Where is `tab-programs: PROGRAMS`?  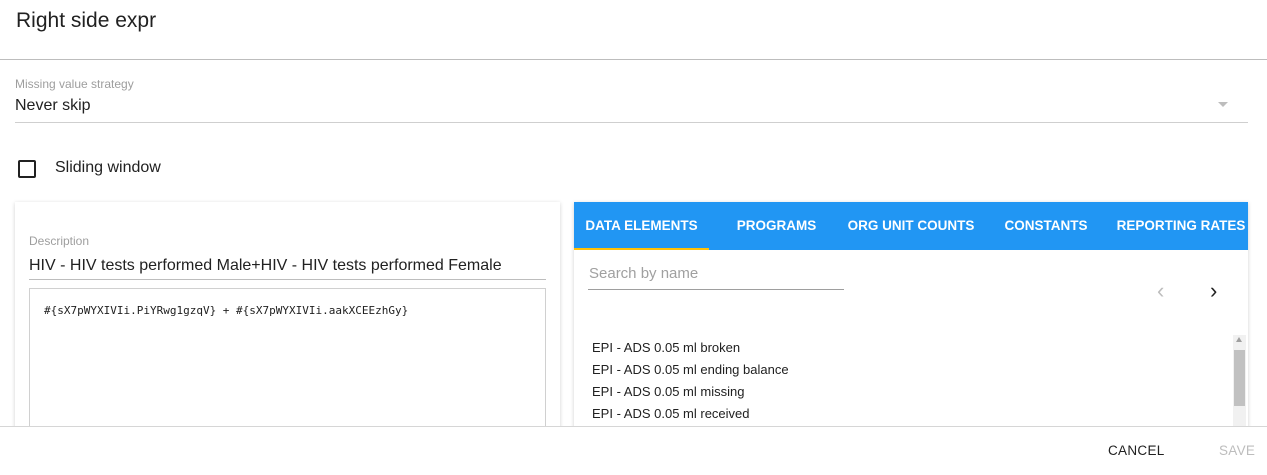 tab-programs: PROGRAMS is located at coordinates (776, 226).